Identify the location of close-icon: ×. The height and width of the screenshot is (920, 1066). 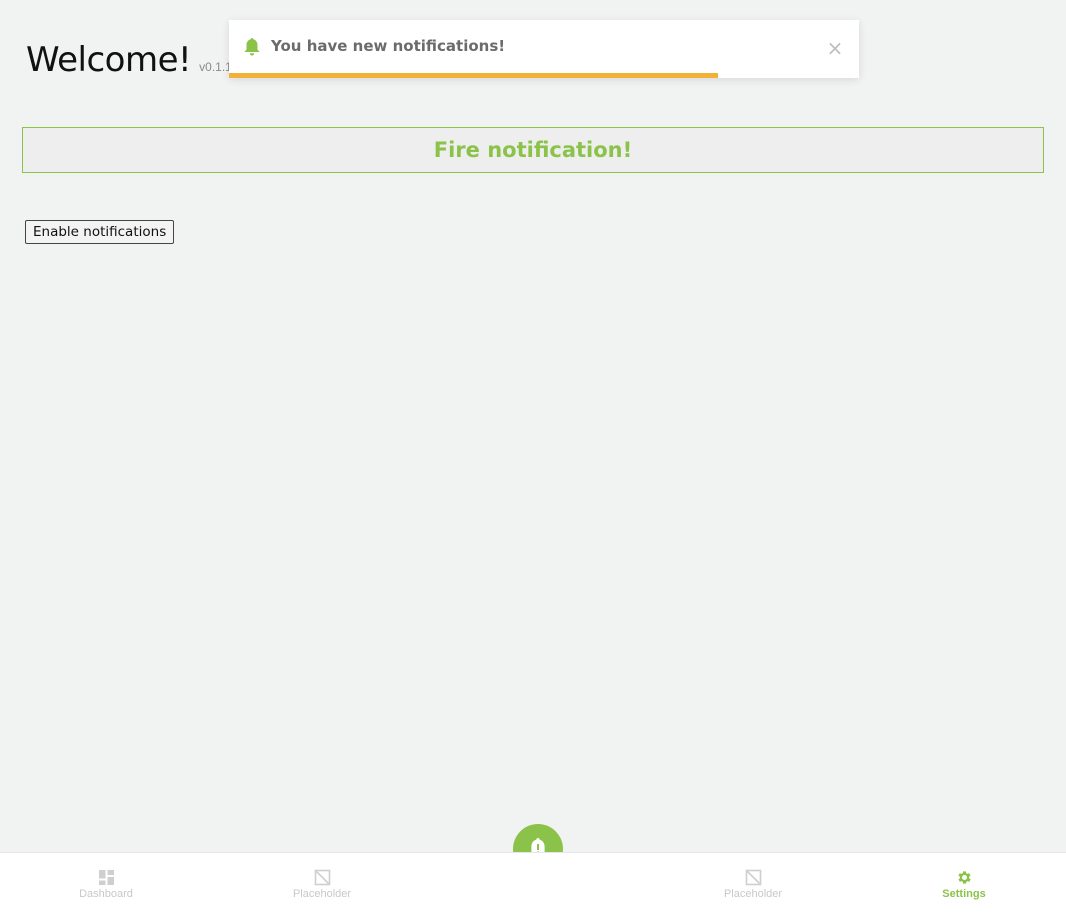
(835, 48).